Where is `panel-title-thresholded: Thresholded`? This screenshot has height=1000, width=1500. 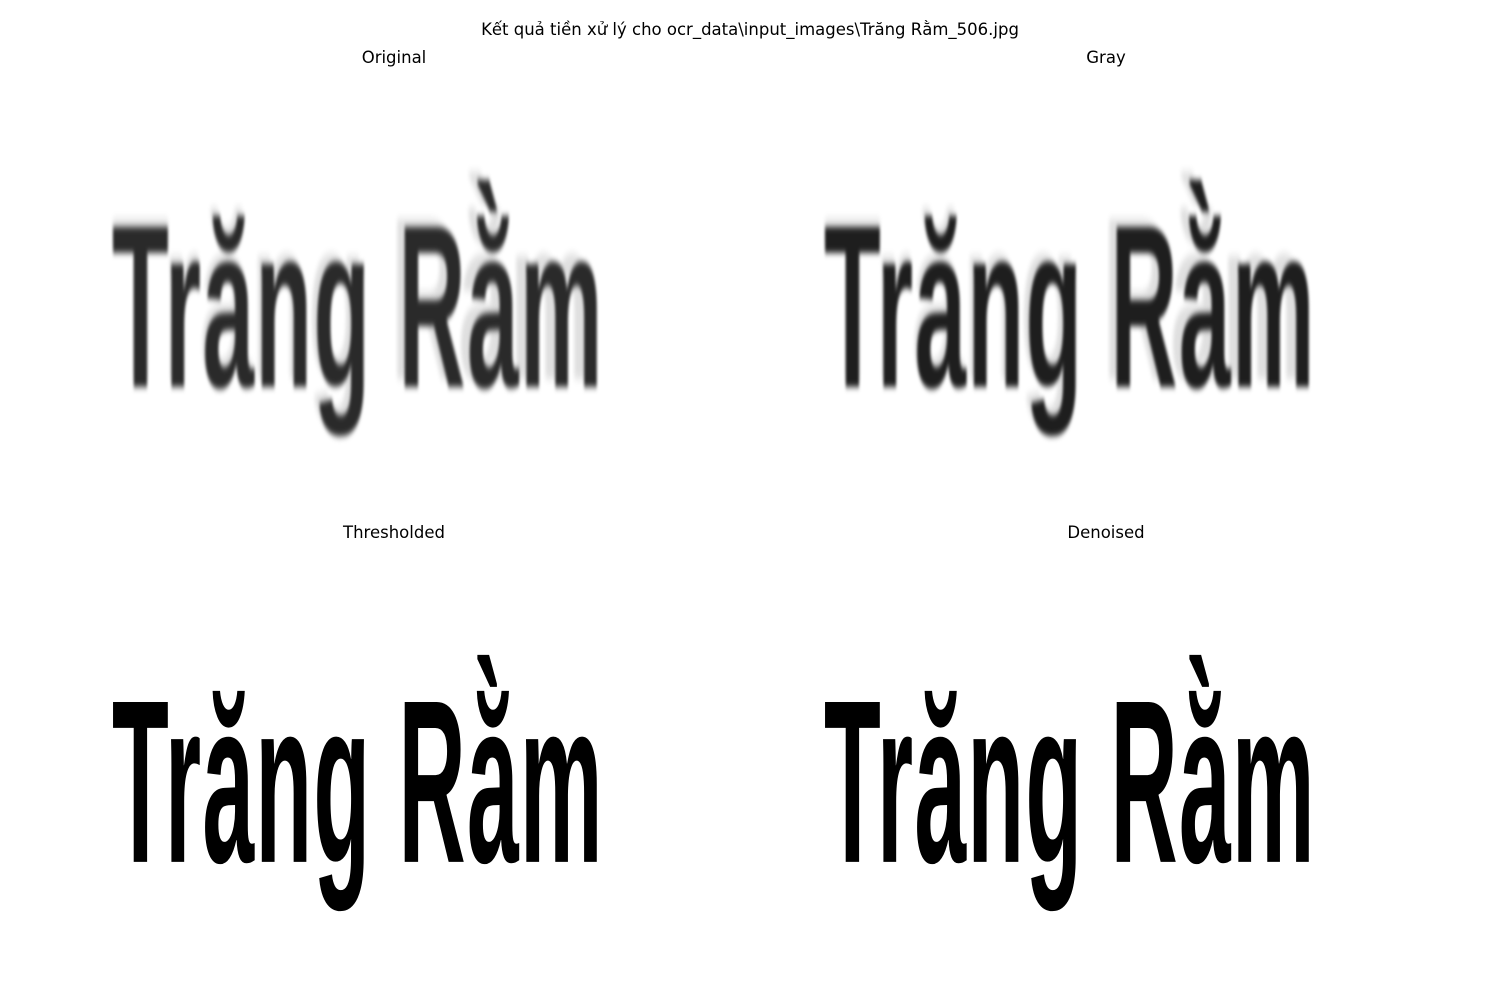 panel-title-thresholded: Thresholded is located at coordinates (394, 532).